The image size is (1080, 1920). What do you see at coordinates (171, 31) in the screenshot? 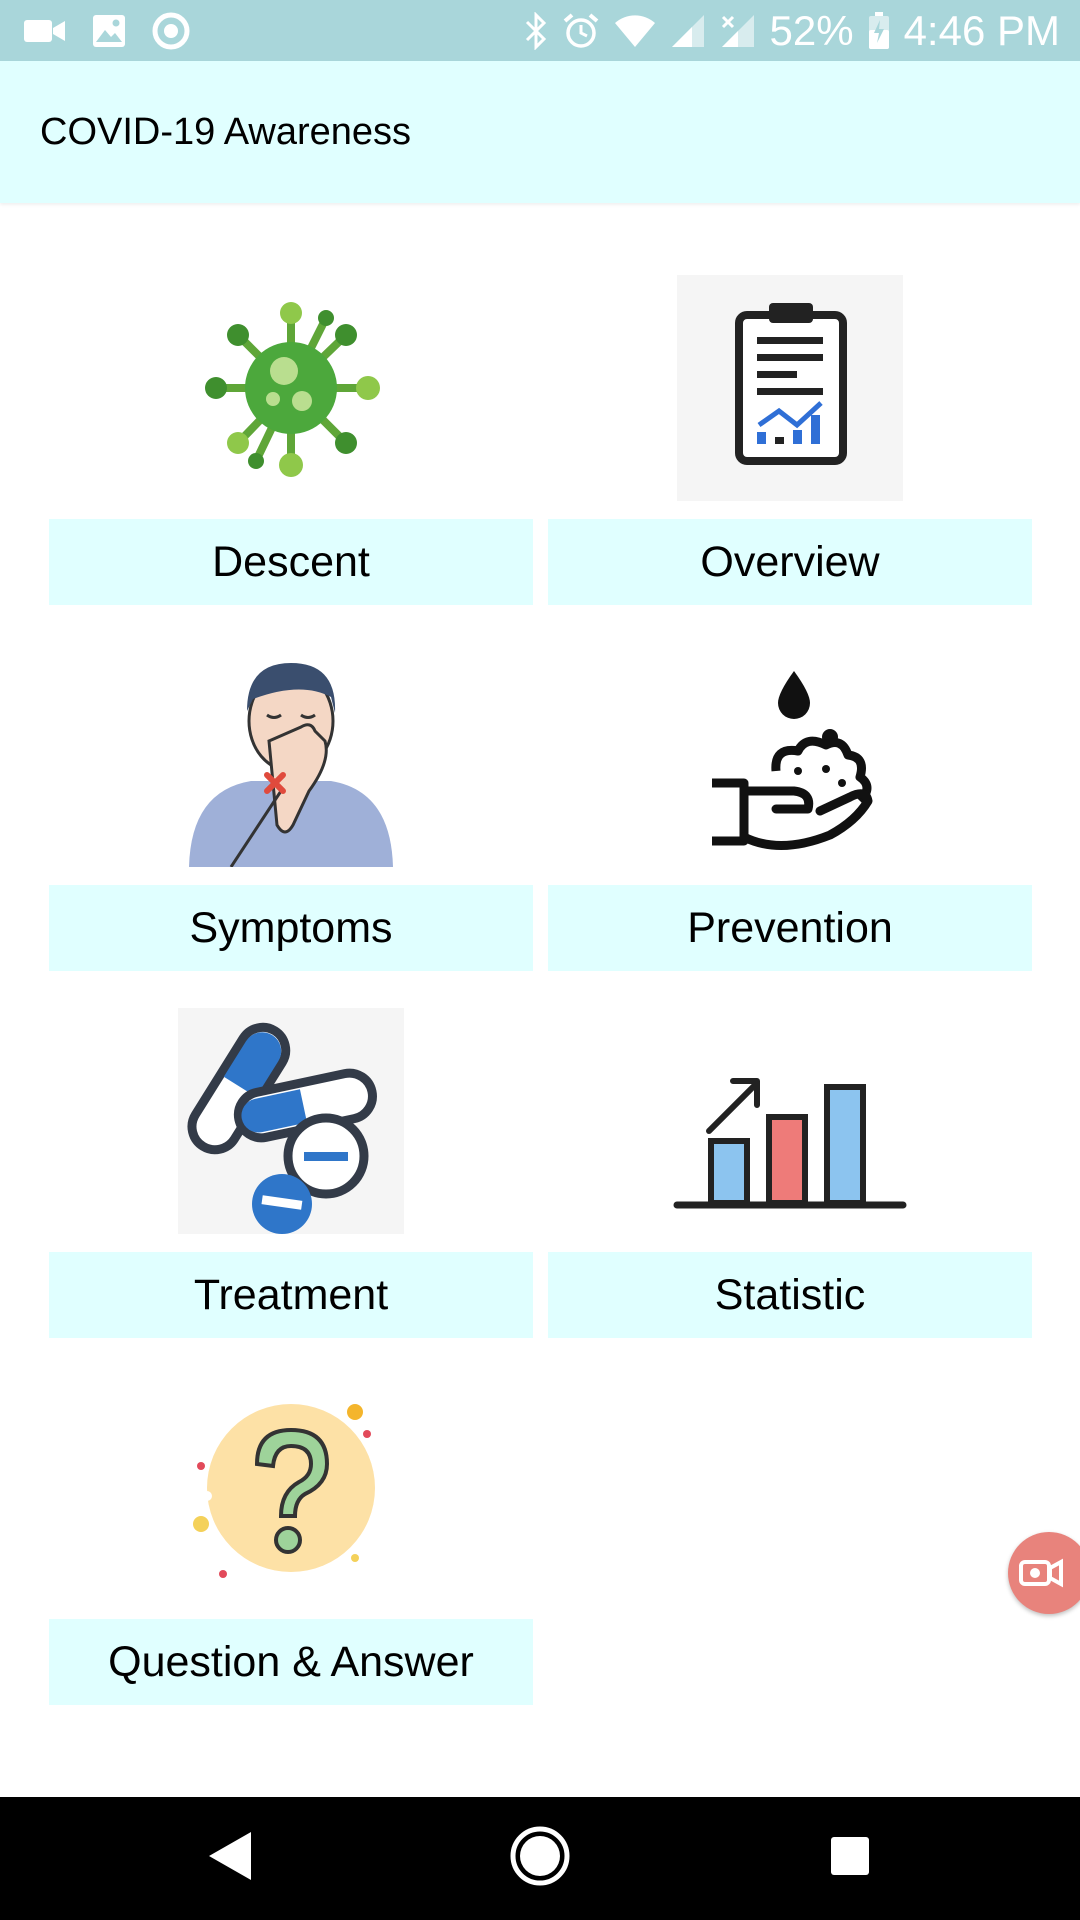
I see `record-icon` at bounding box center [171, 31].